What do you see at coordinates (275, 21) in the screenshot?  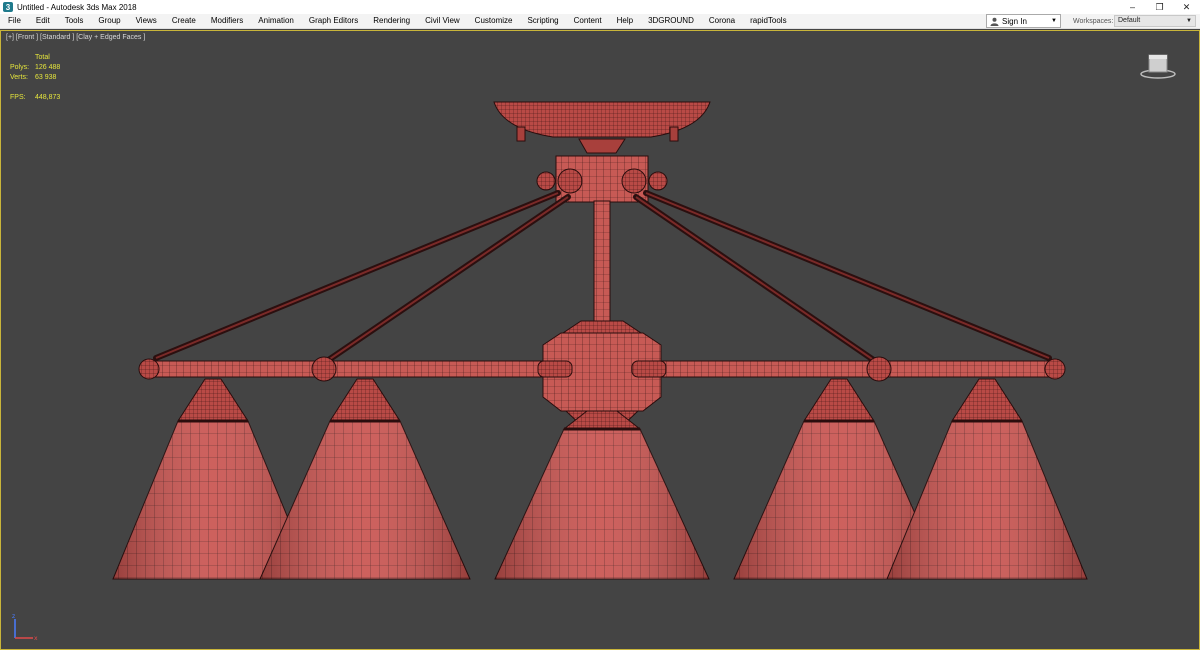 I see `menu-animation: Animation` at bounding box center [275, 21].